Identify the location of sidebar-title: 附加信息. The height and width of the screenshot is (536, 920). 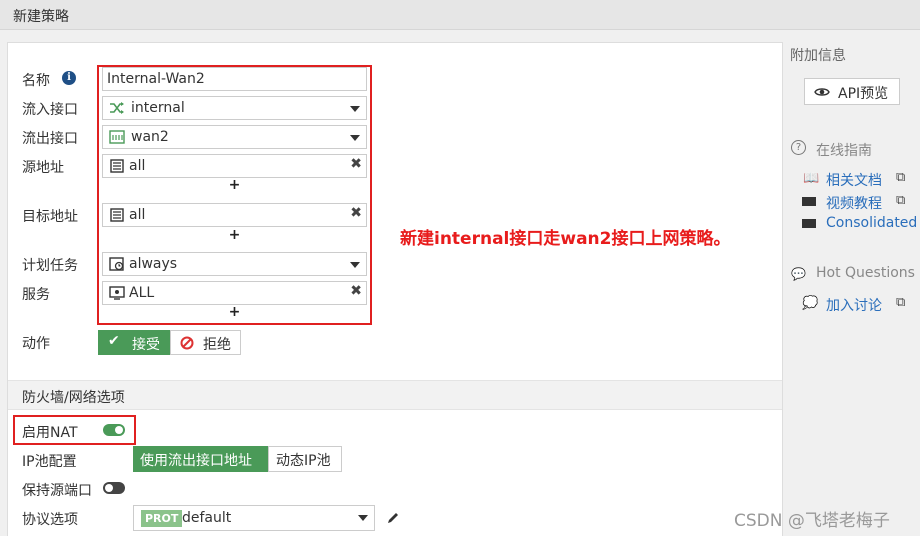
(818, 56).